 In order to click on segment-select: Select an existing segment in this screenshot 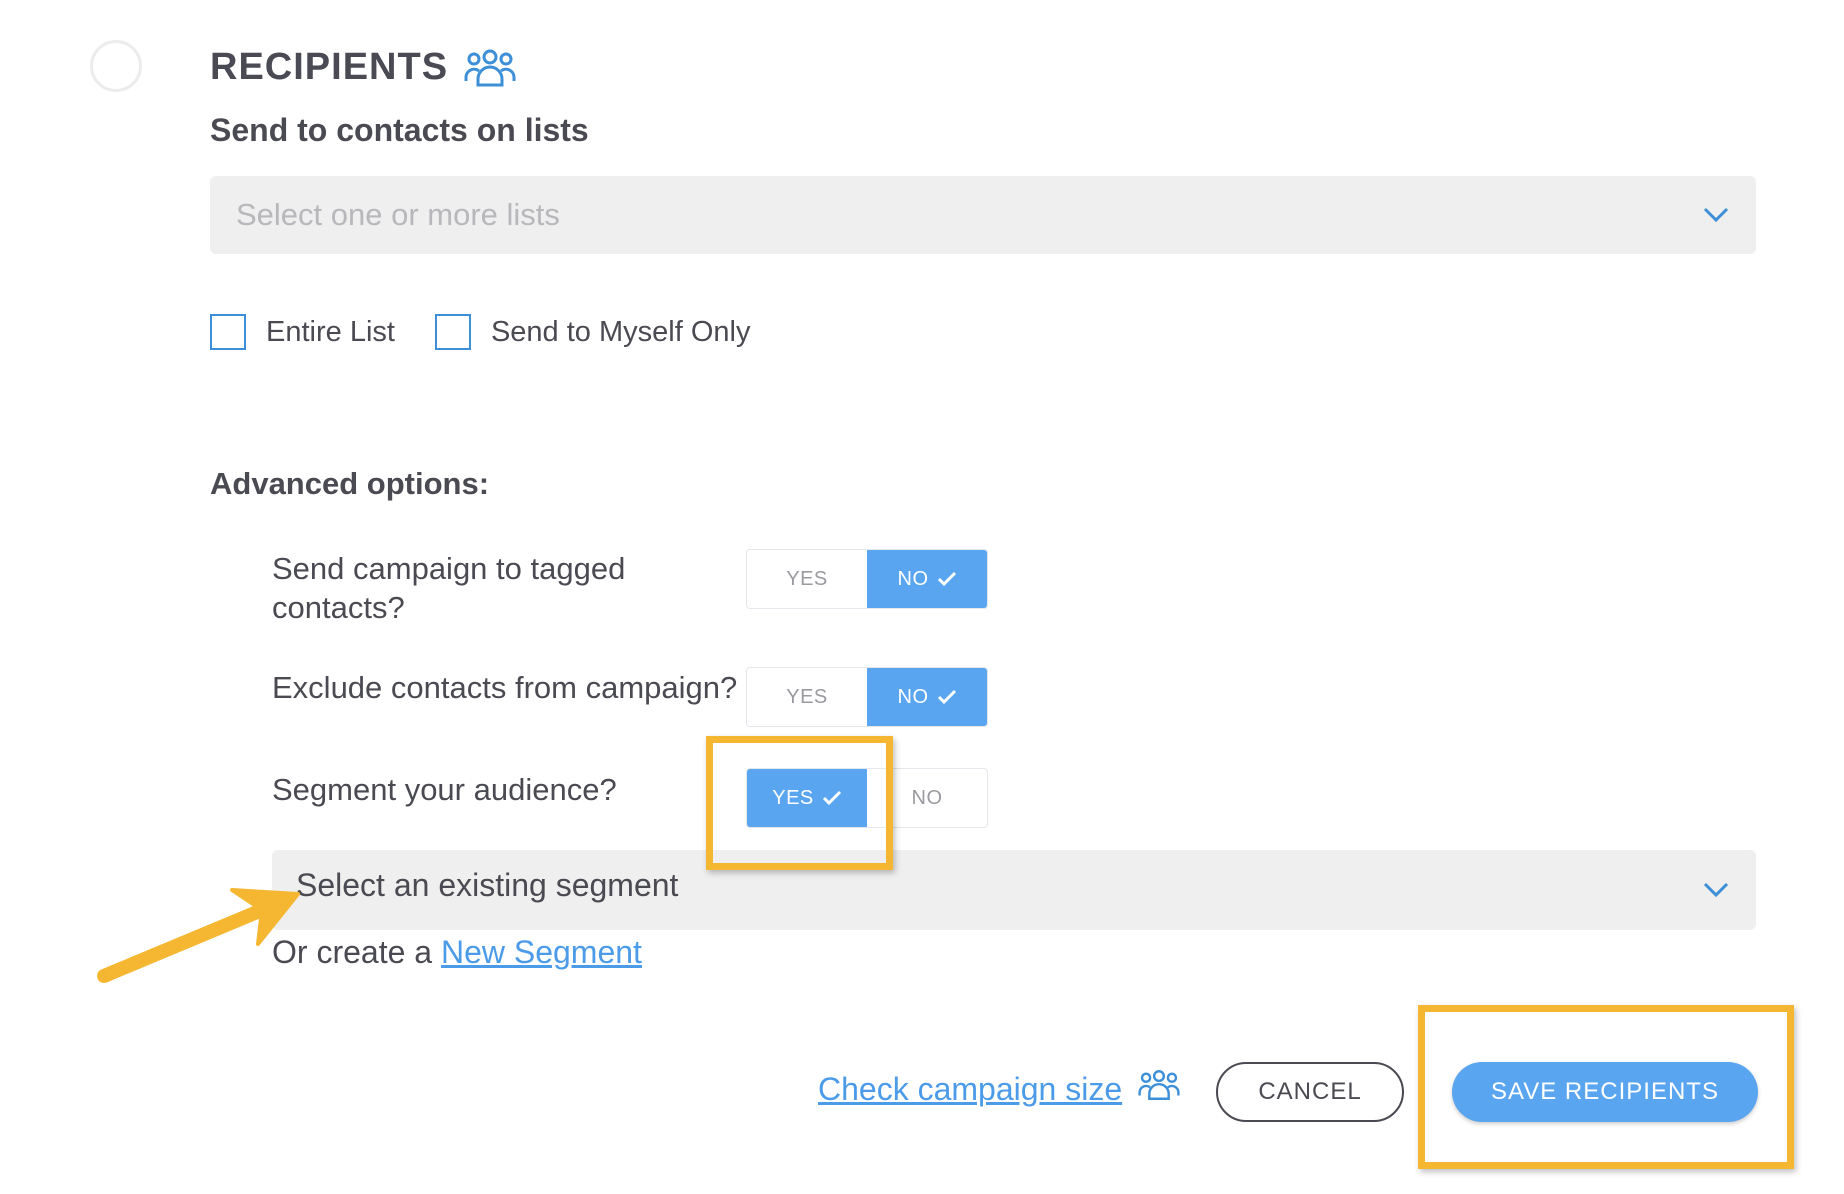, I will do `click(1014, 890)`.